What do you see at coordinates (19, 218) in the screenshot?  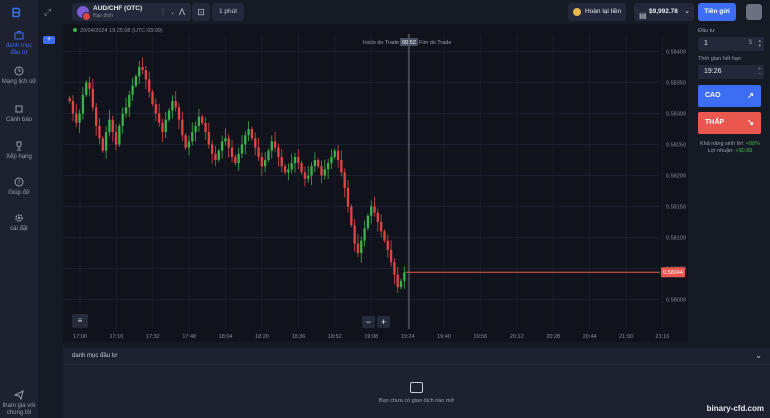 I see `gear-icon` at bounding box center [19, 218].